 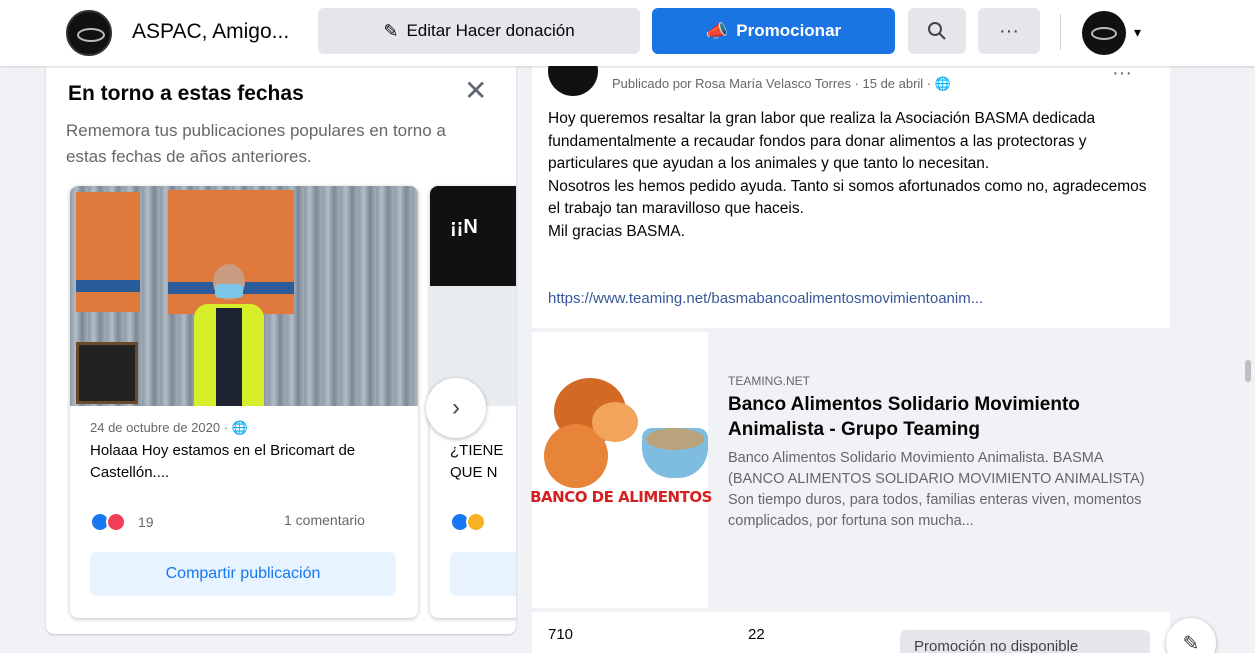 What do you see at coordinates (146, 522) in the screenshot?
I see `reaction-count: 19` at bounding box center [146, 522].